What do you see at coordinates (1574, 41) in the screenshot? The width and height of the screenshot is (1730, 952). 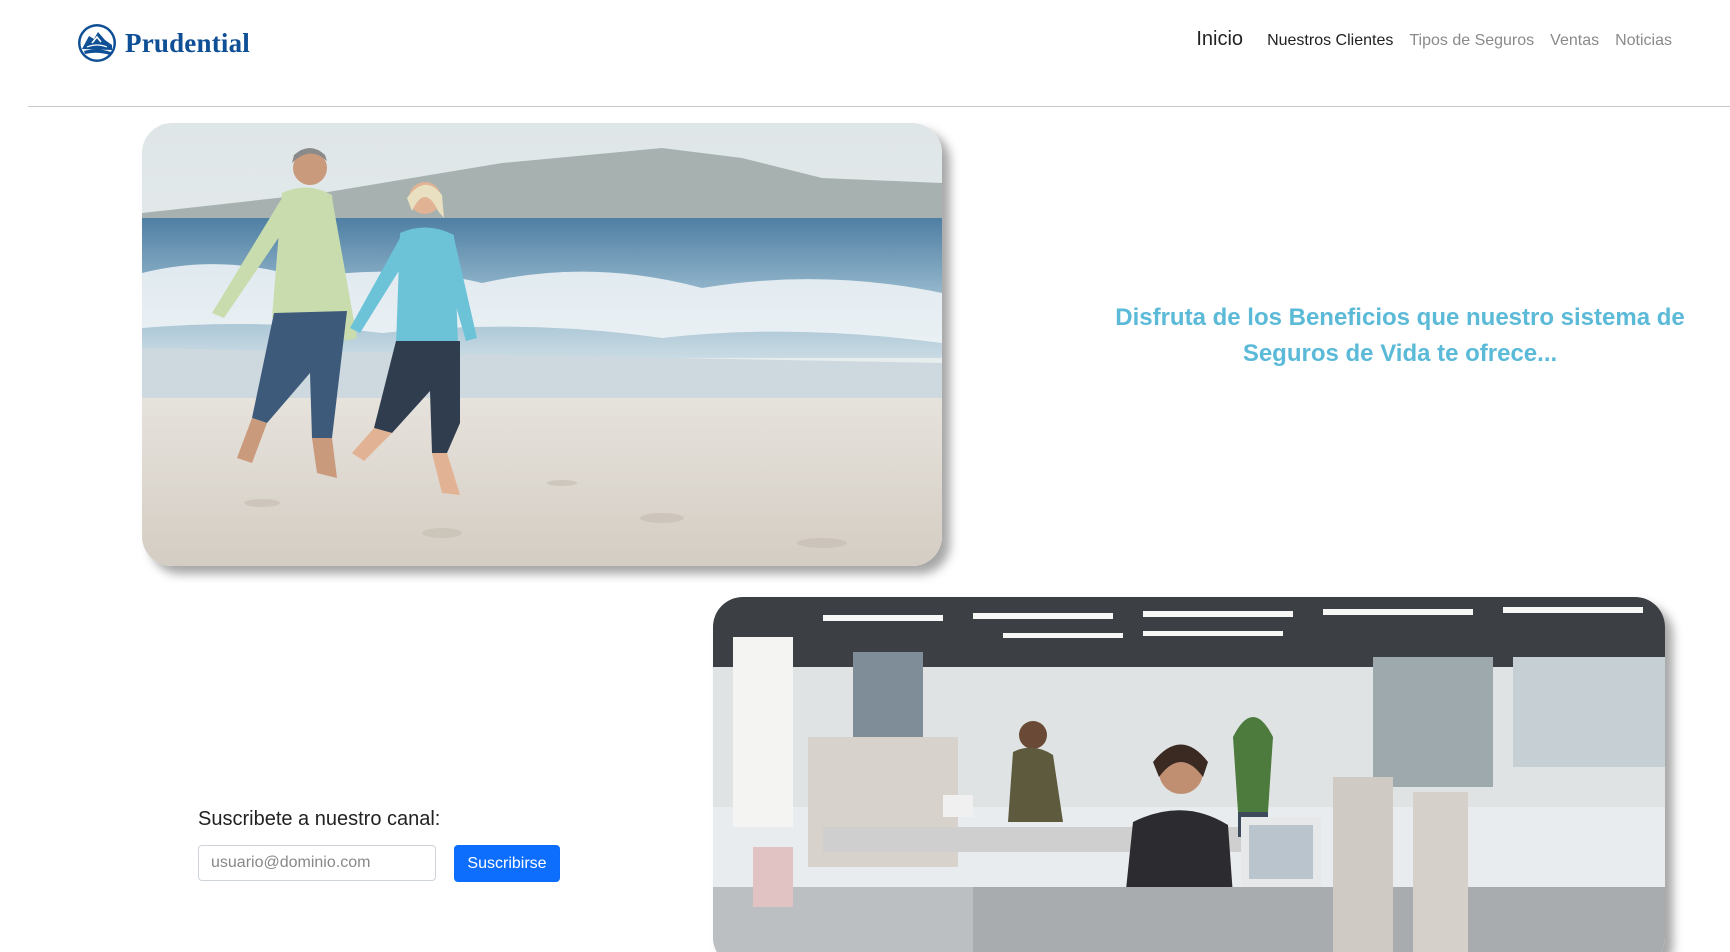 I see `nav-item-ventas: Ventas` at bounding box center [1574, 41].